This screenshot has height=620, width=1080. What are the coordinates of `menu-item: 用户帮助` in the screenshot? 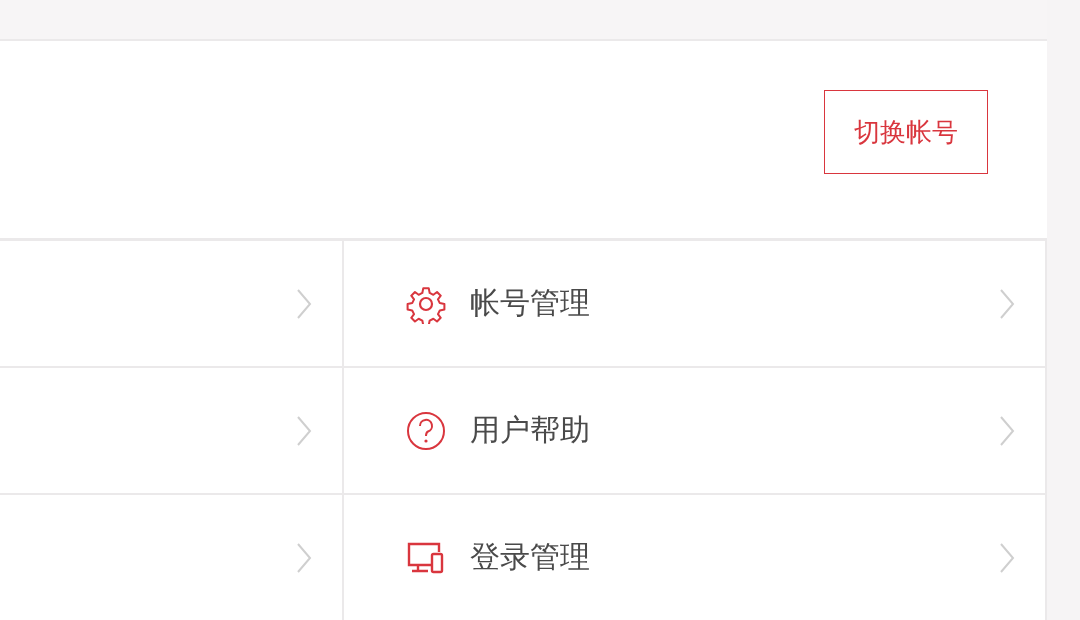 It's located at (694, 430).